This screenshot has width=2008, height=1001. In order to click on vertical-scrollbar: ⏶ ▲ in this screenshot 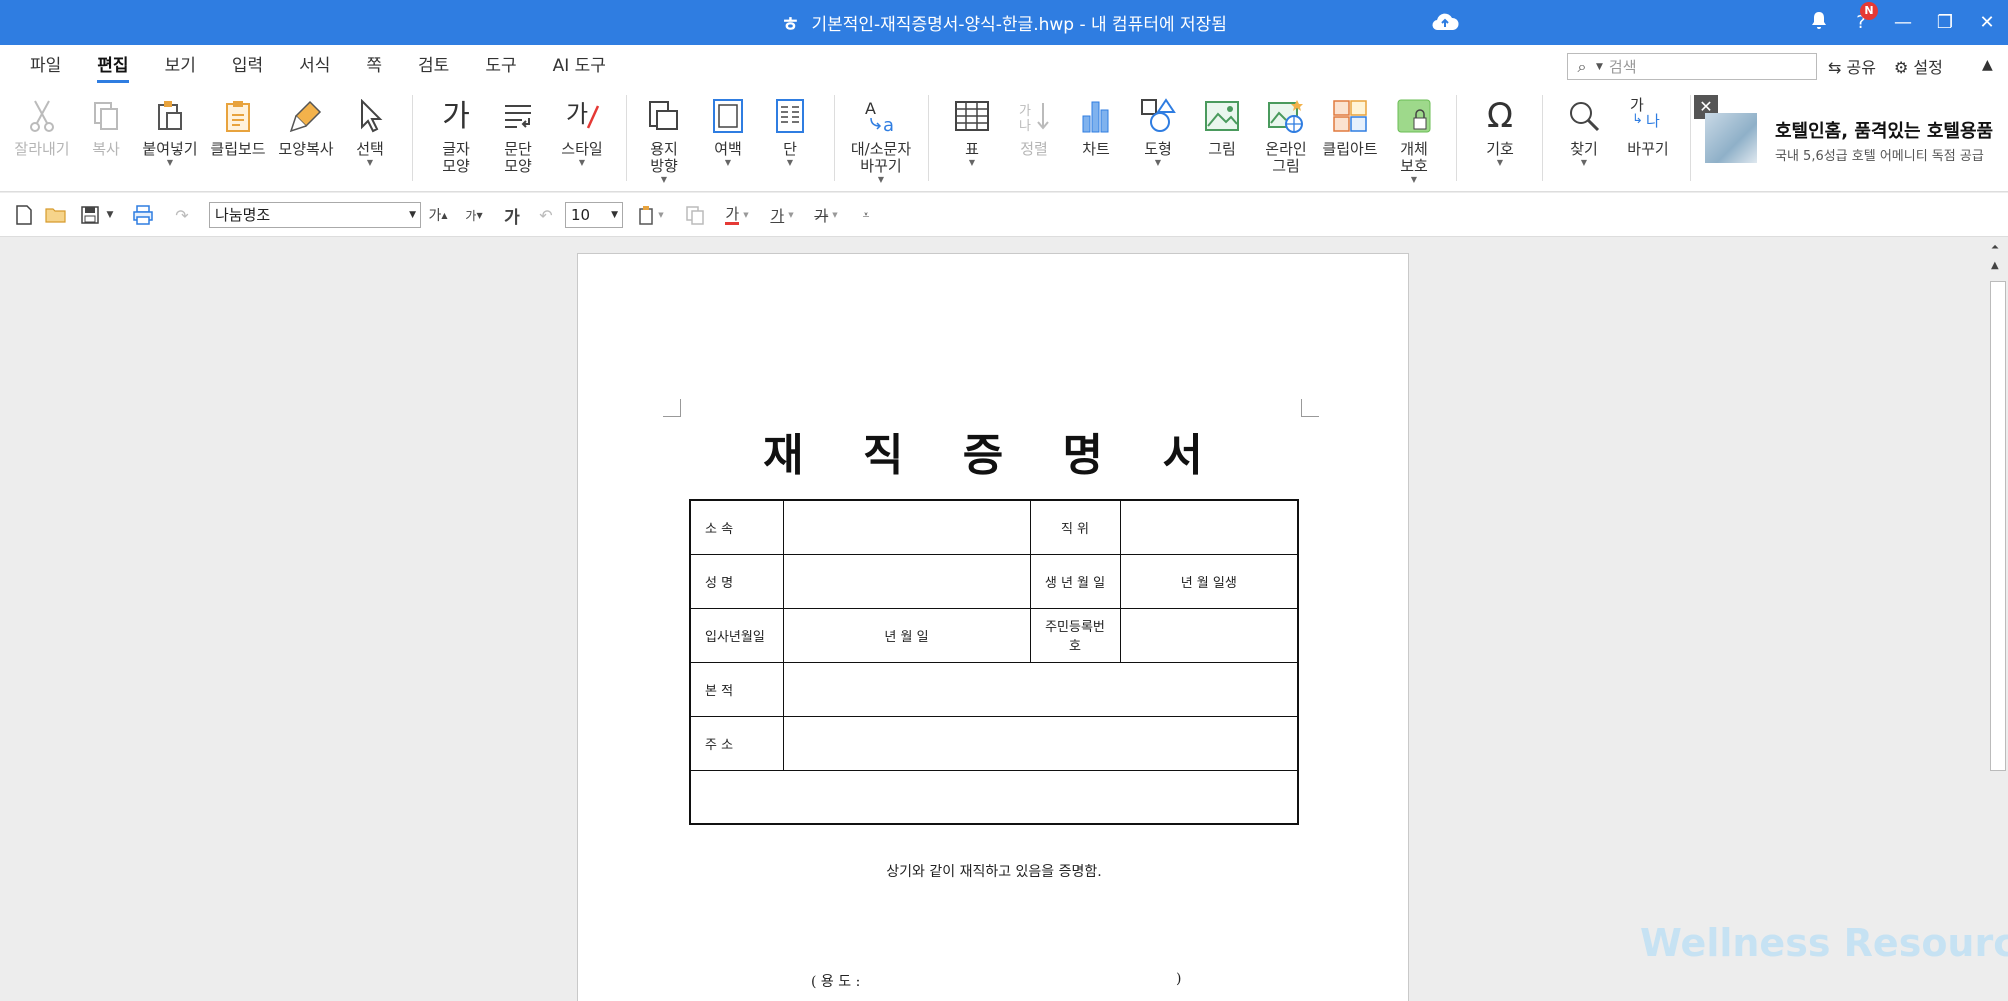, I will do `click(1998, 619)`.